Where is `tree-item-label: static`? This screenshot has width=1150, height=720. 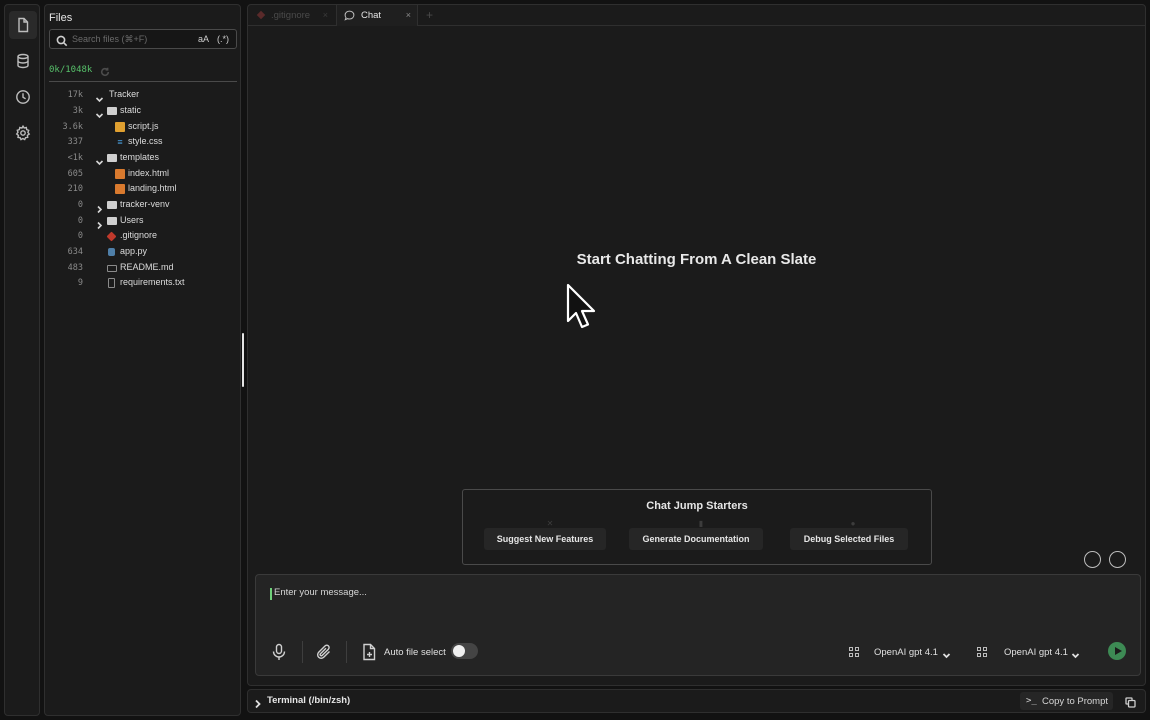 tree-item-label: static is located at coordinates (131, 110).